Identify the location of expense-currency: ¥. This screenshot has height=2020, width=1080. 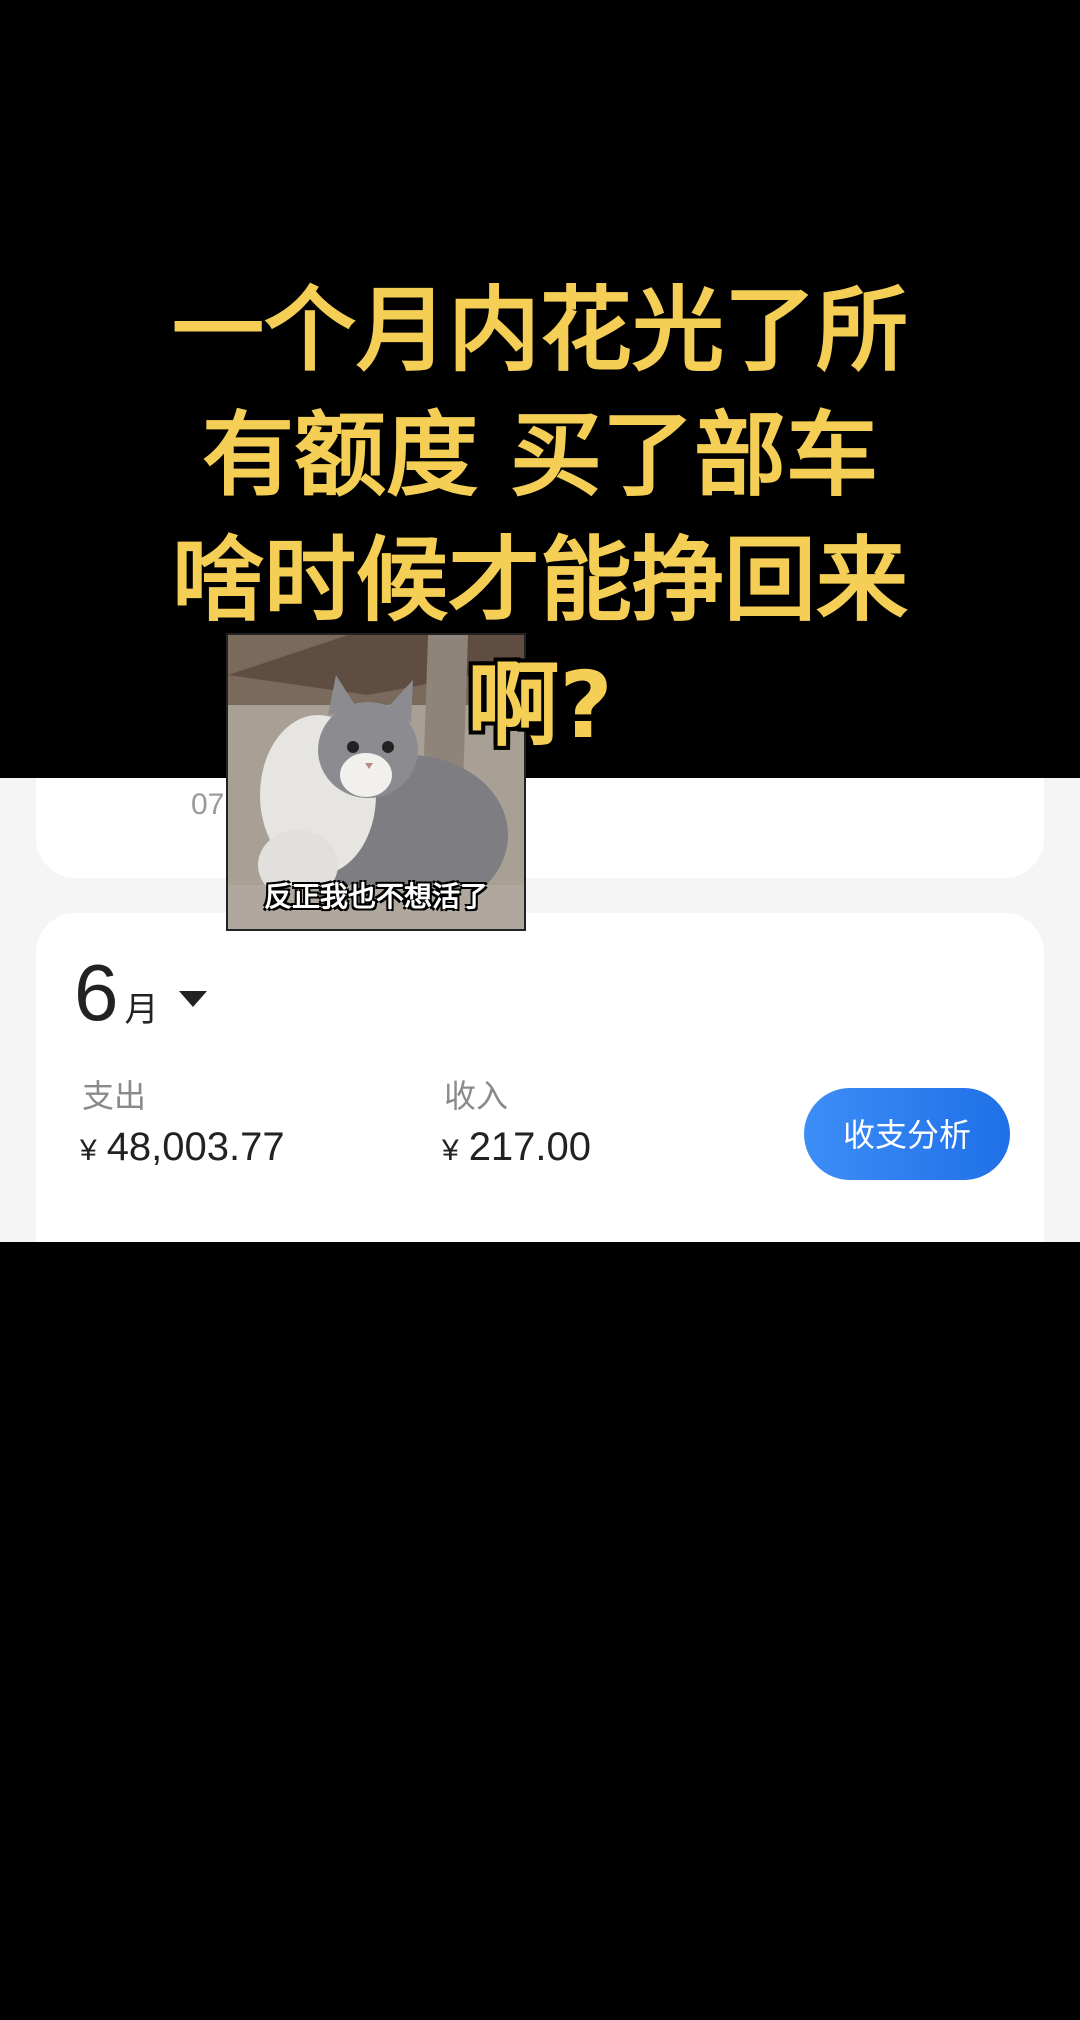
(88, 1150).